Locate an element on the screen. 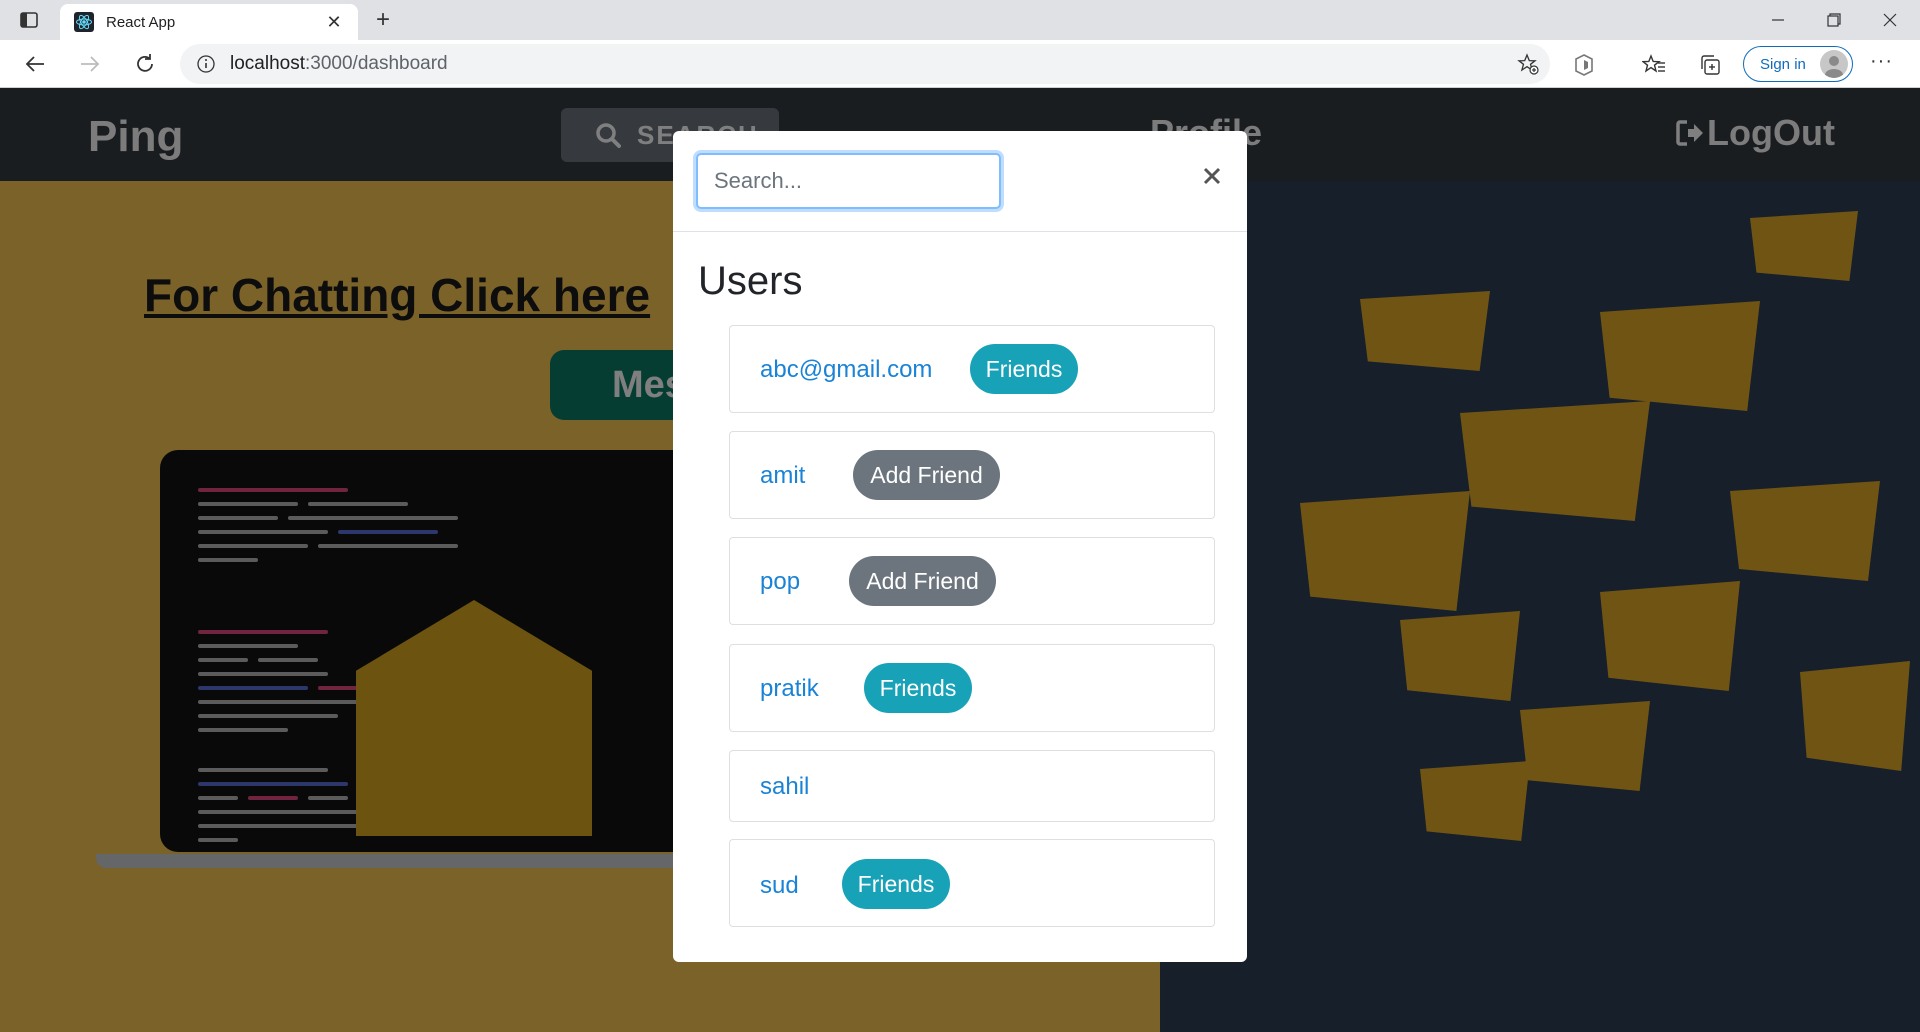 This screenshot has height=1032, width=1920. user-list-item: sud Friends is located at coordinates (972, 883).